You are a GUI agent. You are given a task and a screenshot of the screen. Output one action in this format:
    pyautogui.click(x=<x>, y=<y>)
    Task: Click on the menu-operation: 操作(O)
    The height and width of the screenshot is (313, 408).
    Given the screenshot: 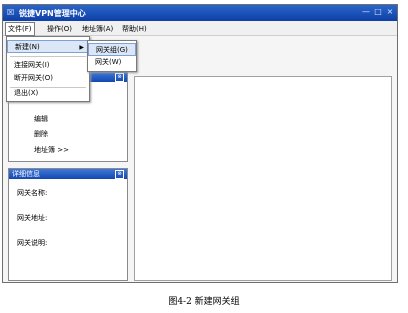 What is the action you would take?
    pyautogui.click(x=59, y=29)
    